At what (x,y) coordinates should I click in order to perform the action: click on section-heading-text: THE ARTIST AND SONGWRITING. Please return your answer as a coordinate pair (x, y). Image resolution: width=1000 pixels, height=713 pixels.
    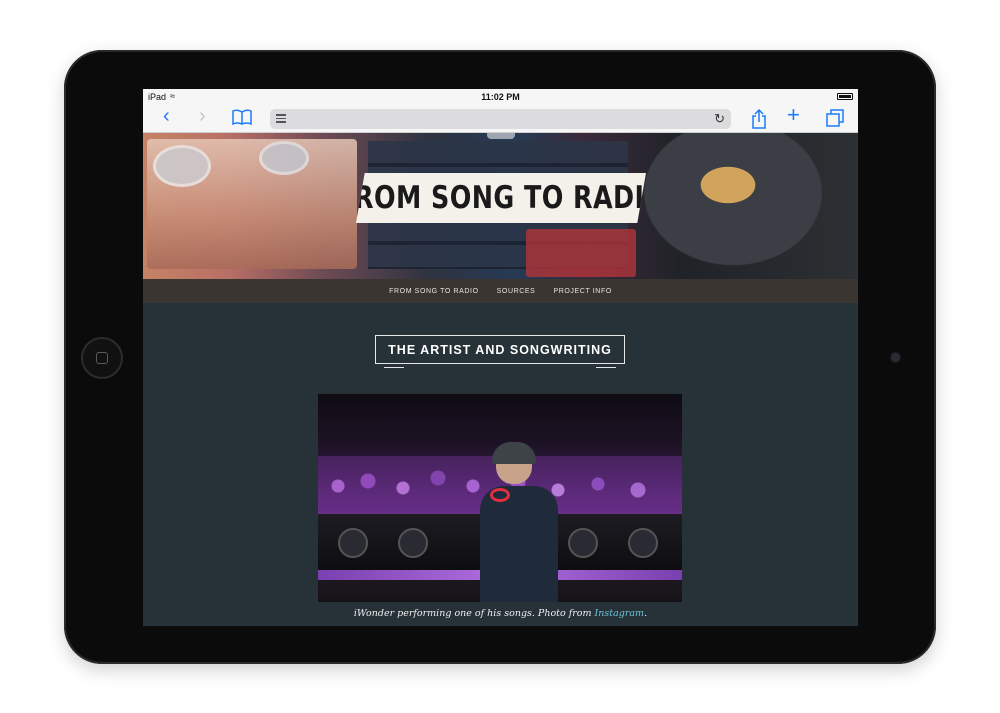
    Looking at the image, I should click on (500, 349).